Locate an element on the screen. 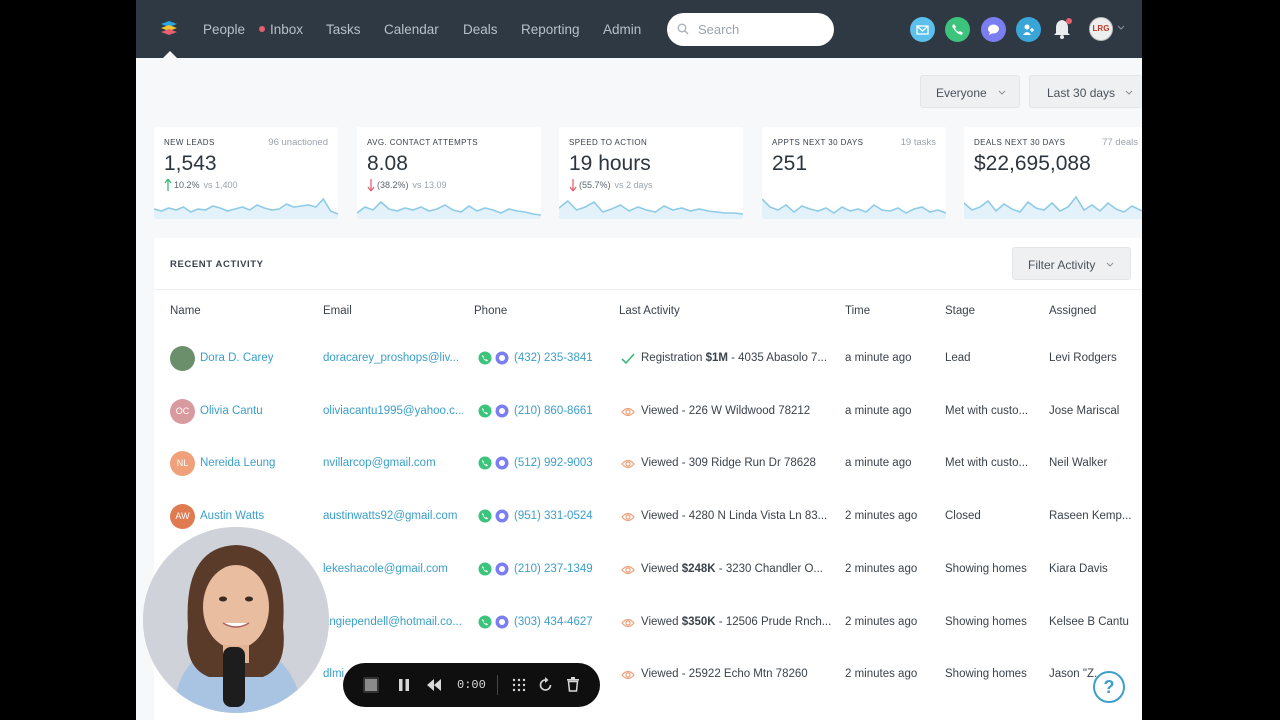  audience-filter-value: Everyone is located at coordinates (961, 93).